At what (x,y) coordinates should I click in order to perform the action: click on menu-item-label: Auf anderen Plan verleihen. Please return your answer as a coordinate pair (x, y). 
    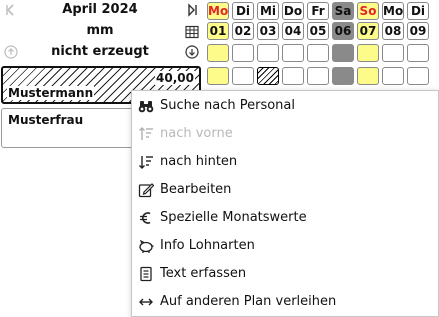
    Looking at the image, I should click on (248, 301).